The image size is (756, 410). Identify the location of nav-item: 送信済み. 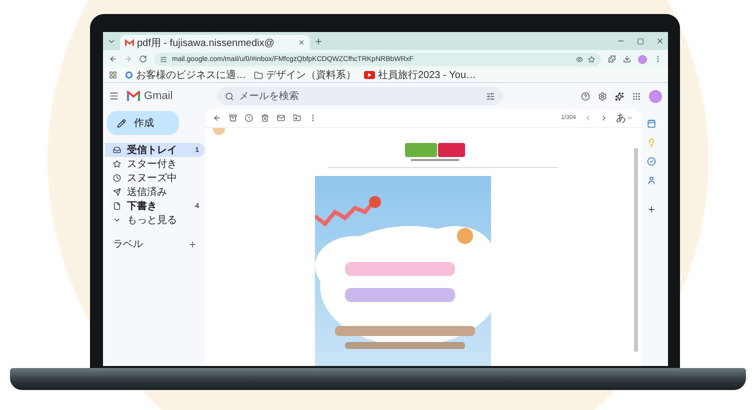
(155, 192).